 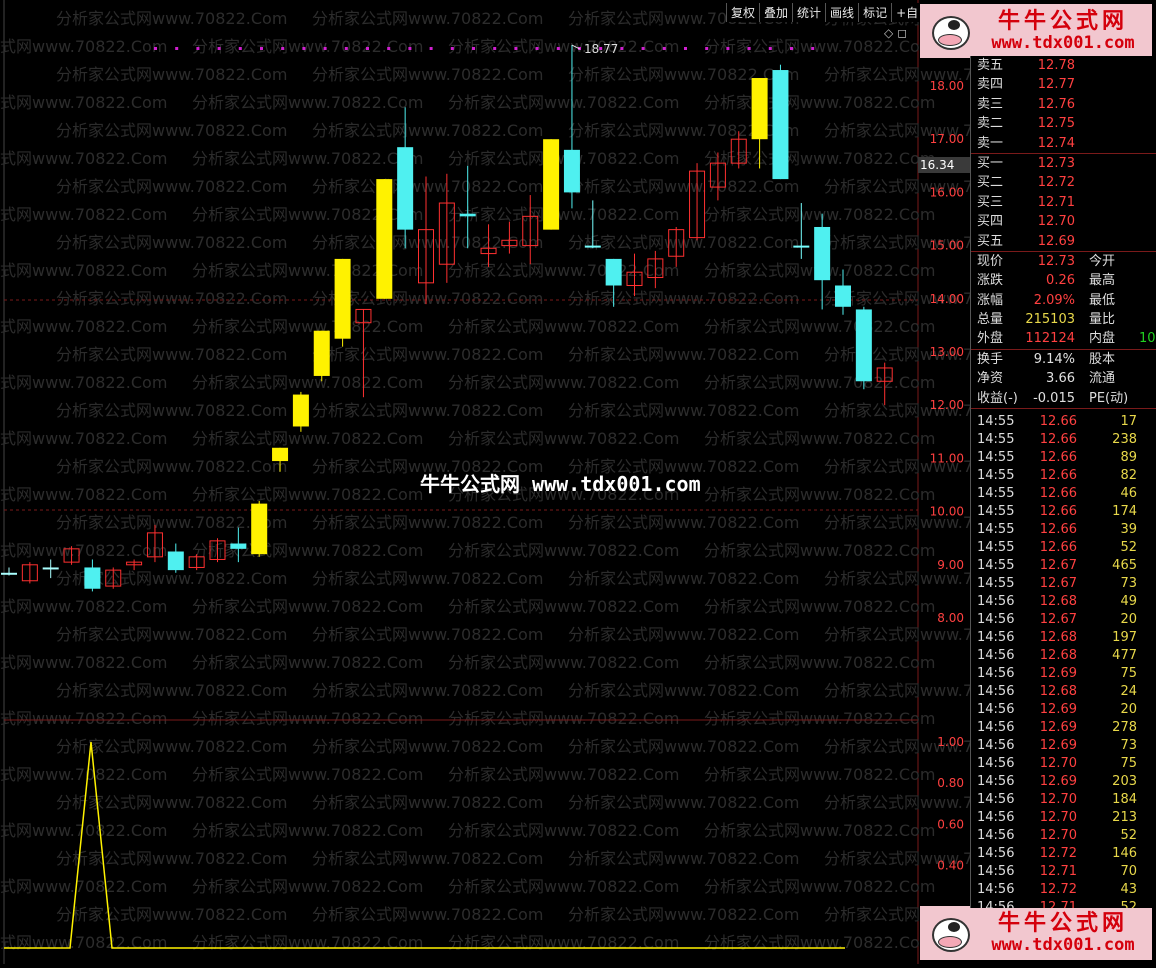 I want to click on bid-price: 12.71, so click(x=1056, y=202).